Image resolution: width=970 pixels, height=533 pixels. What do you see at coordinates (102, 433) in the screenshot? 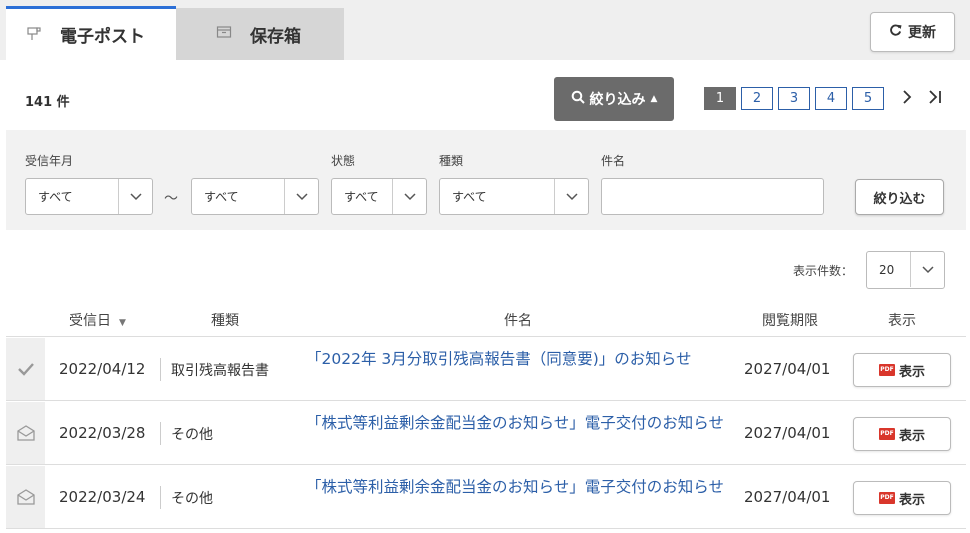
I see `row-date: 2022/03/28` at bounding box center [102, 433].